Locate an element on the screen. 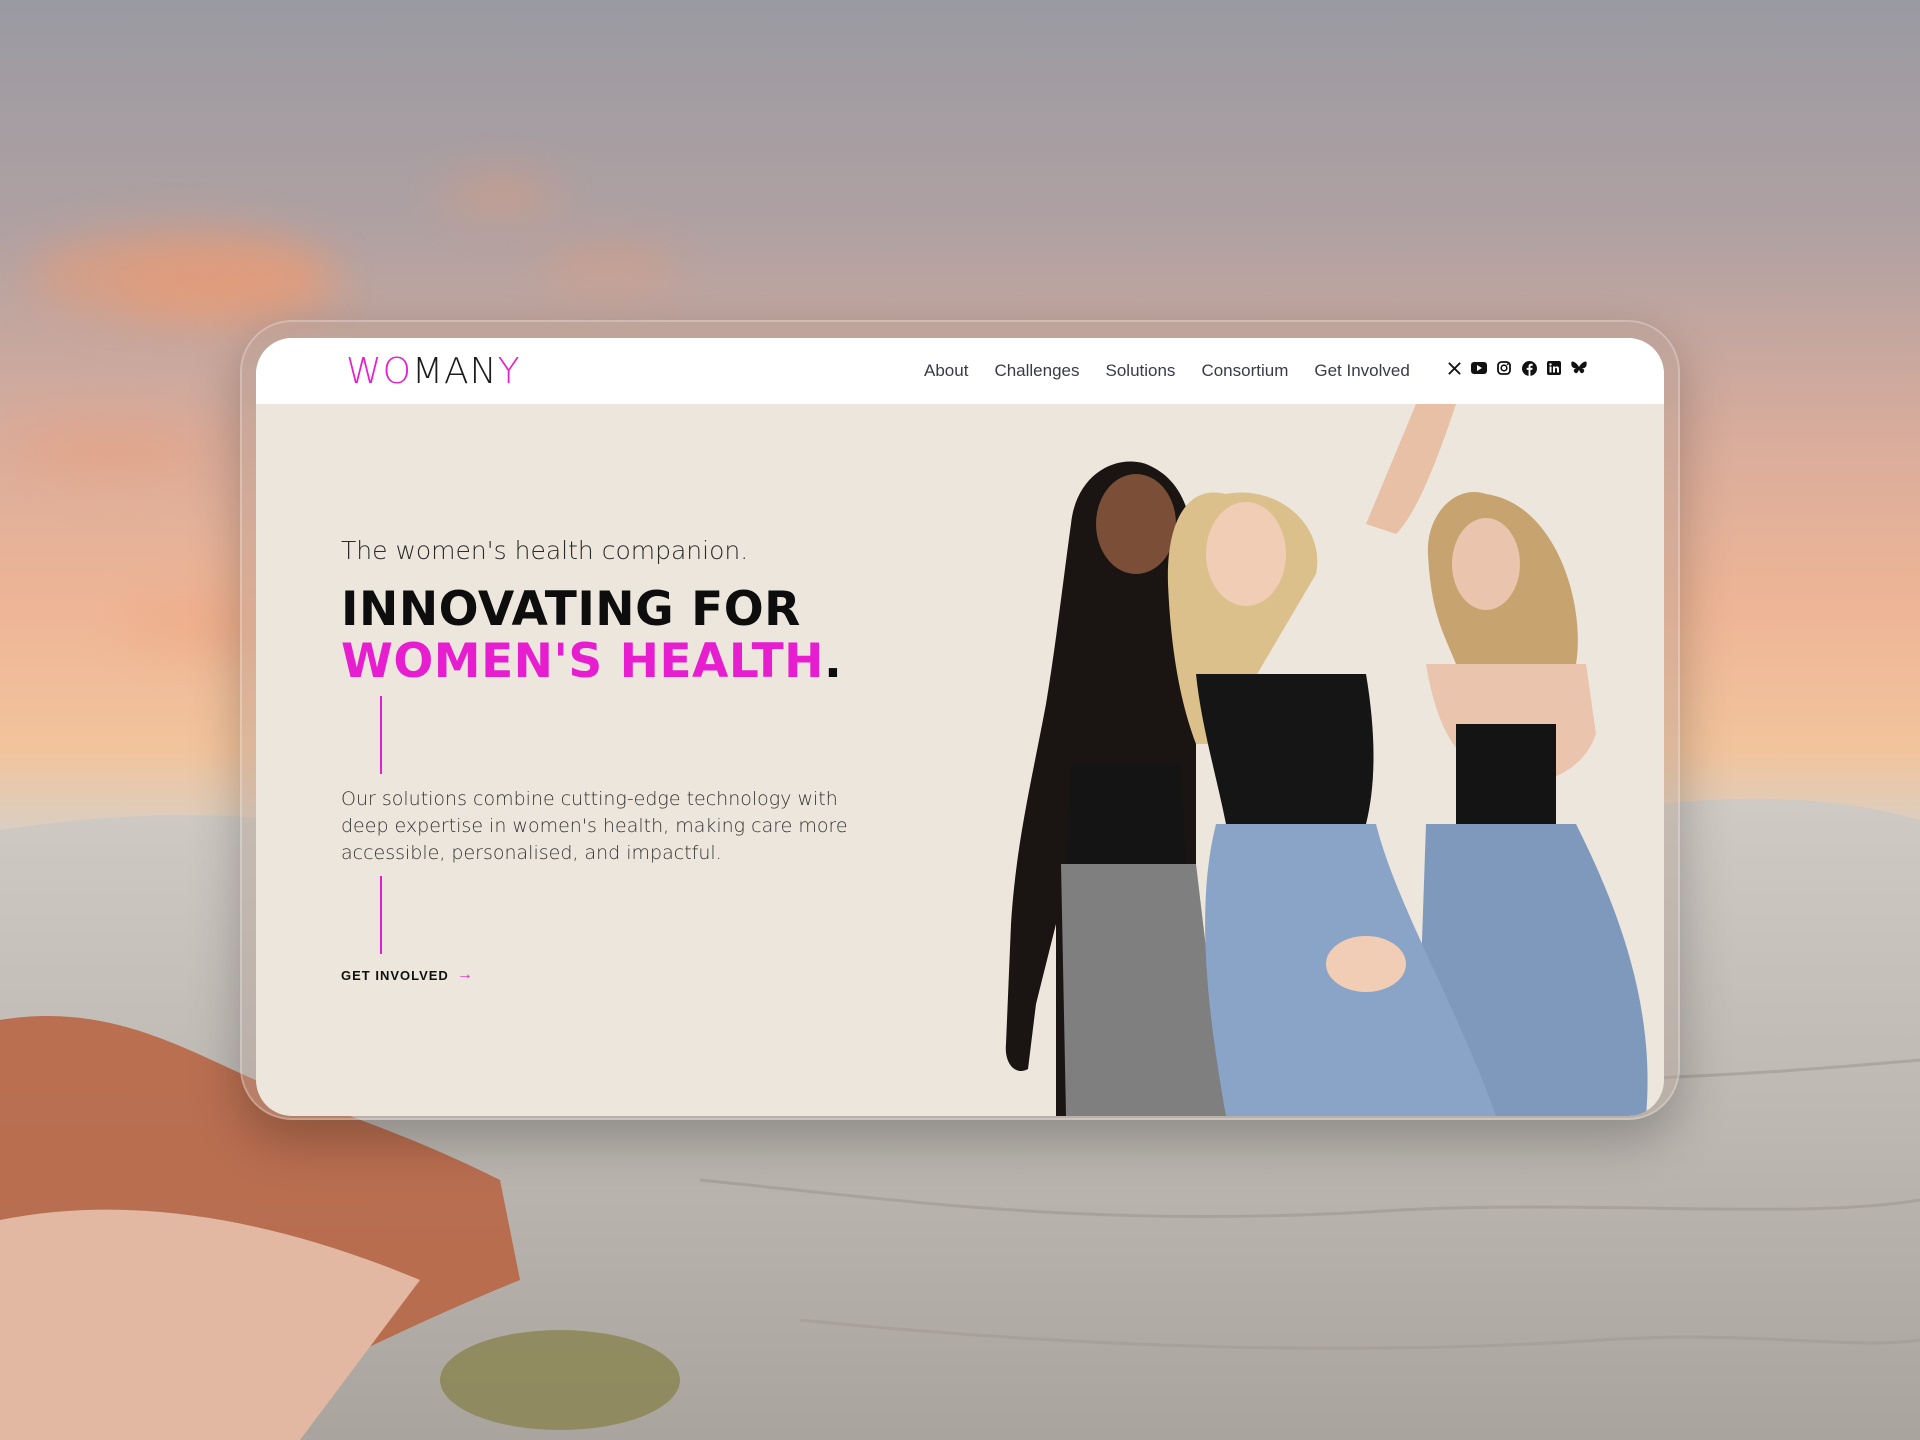 This screenshot has height=1440, width=1920. get-involved-button: GET INVOLVED → is located at coordinates (407, 975).